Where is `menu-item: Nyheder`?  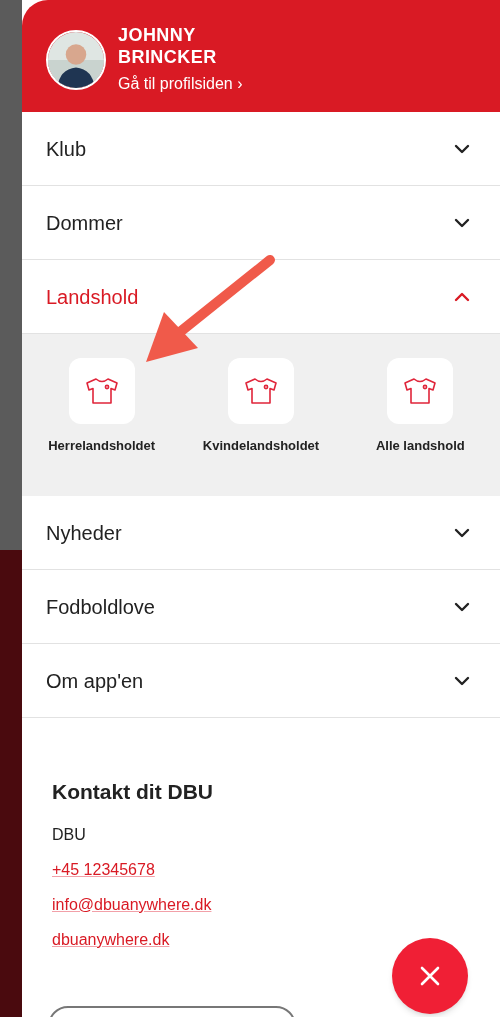
menu-item: Nyheder is located at coordinates (261, 533).